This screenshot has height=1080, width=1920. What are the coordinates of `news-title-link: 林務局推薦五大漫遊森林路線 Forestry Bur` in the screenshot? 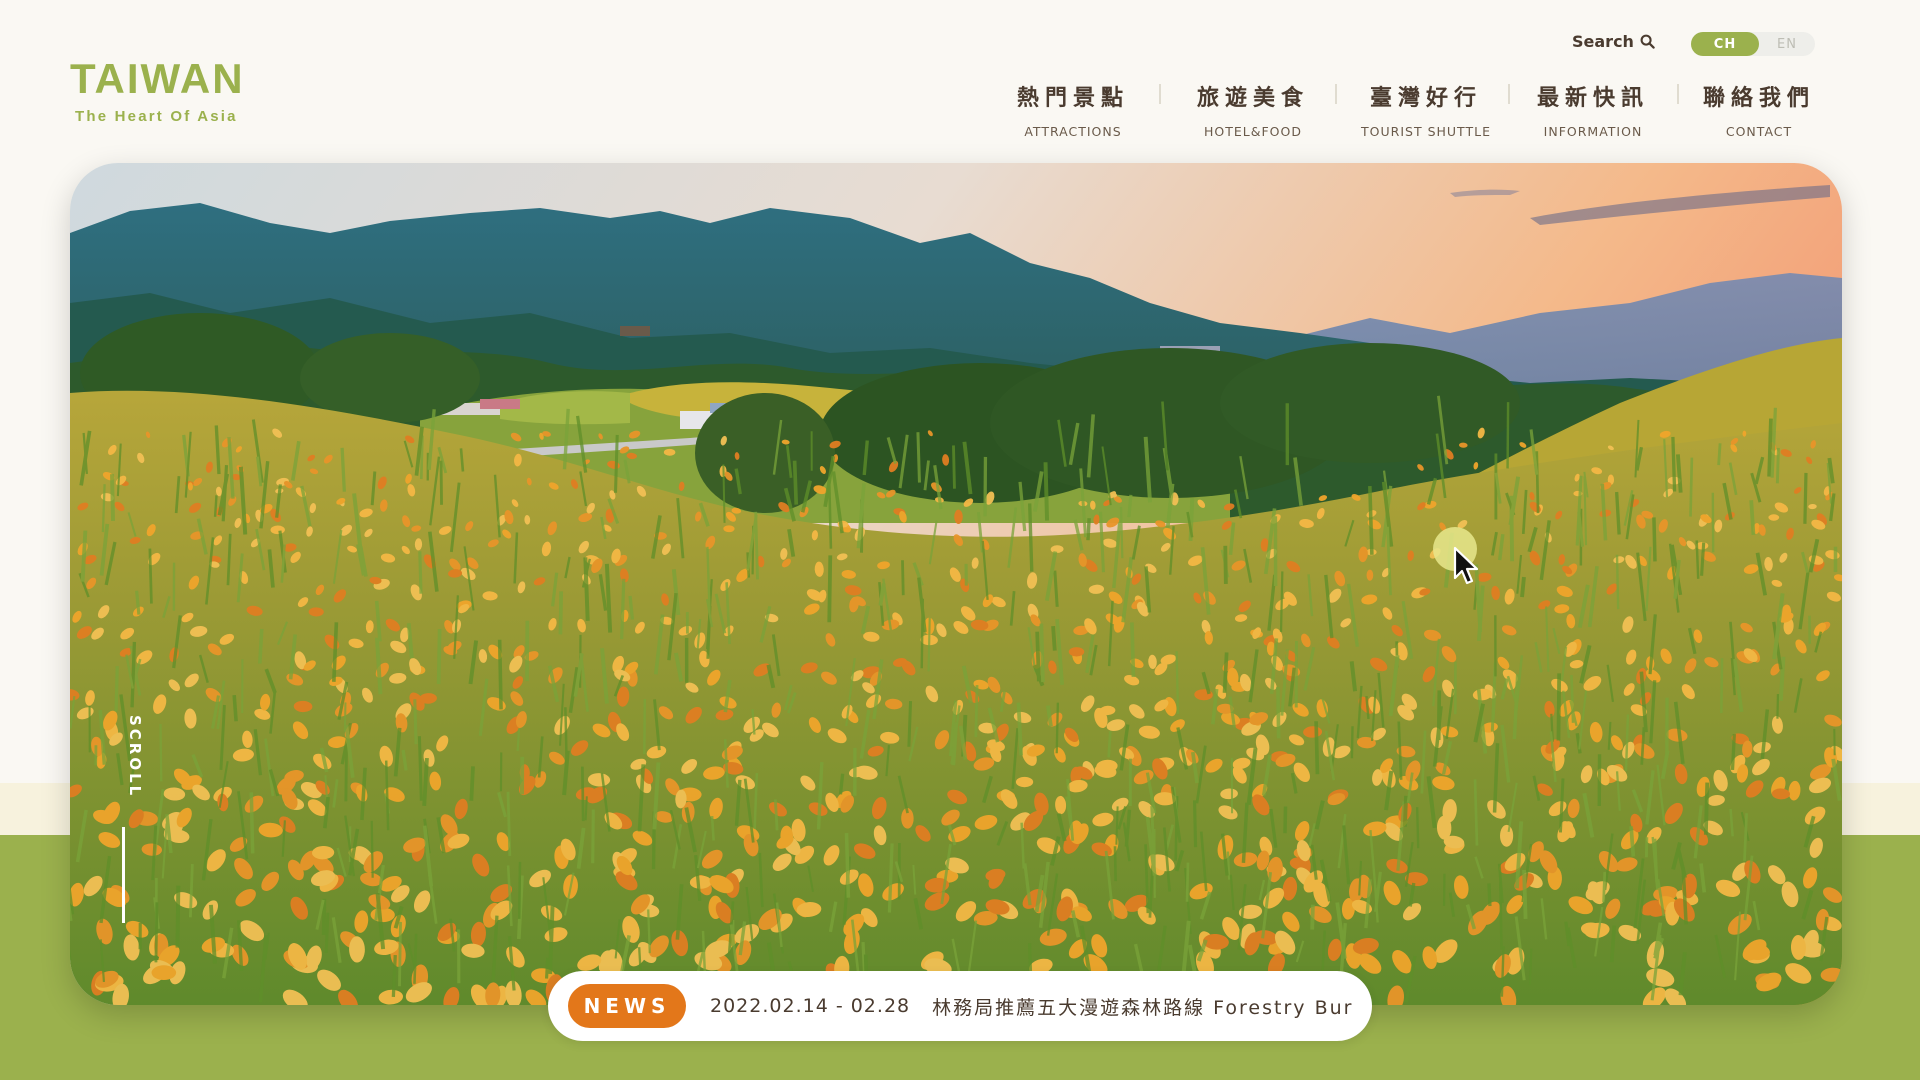 It's located at (1142, 1006).